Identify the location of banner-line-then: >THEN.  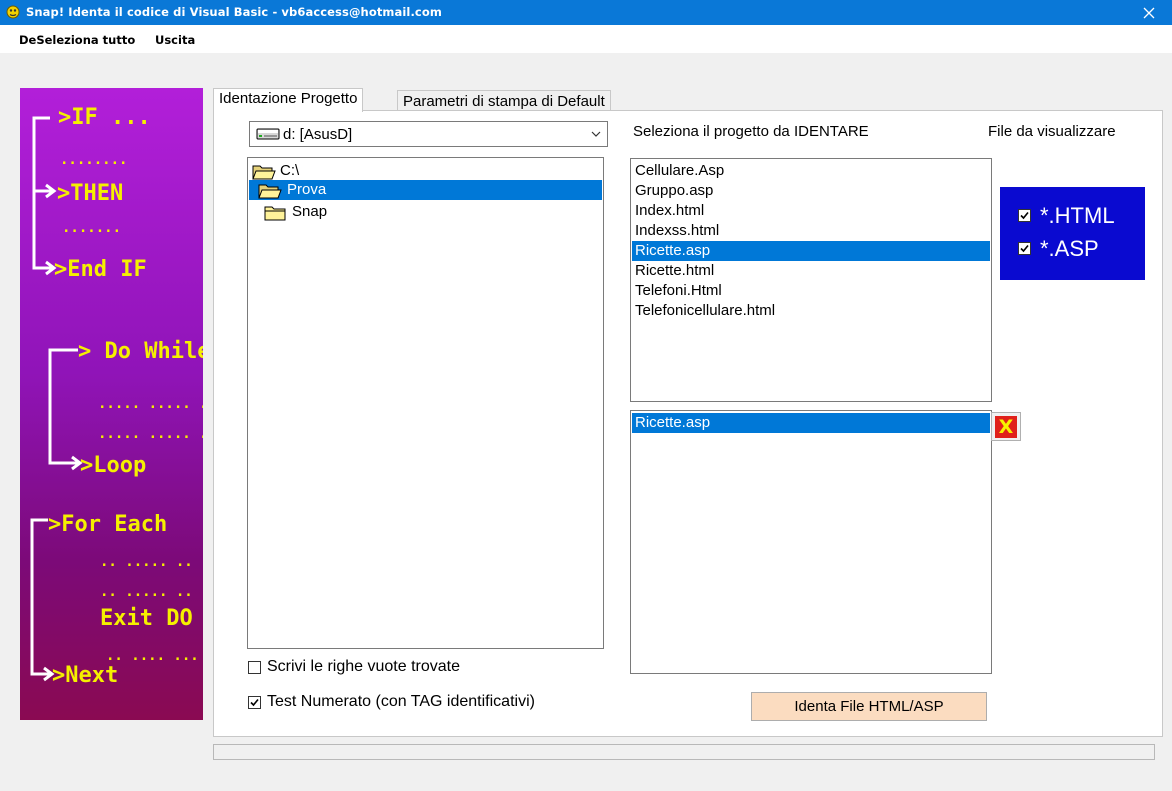
(90, 193).